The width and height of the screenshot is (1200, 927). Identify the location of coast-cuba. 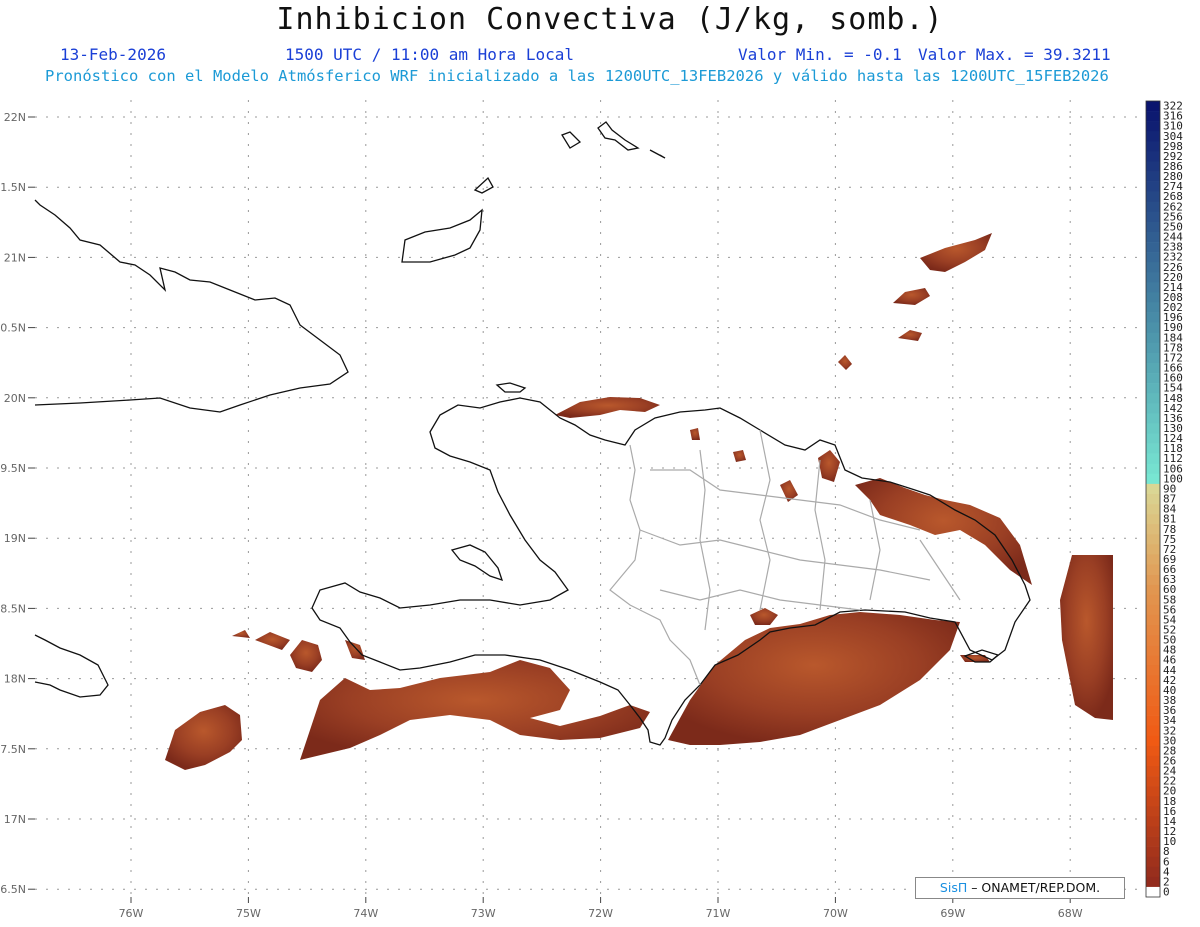
(191, 306).